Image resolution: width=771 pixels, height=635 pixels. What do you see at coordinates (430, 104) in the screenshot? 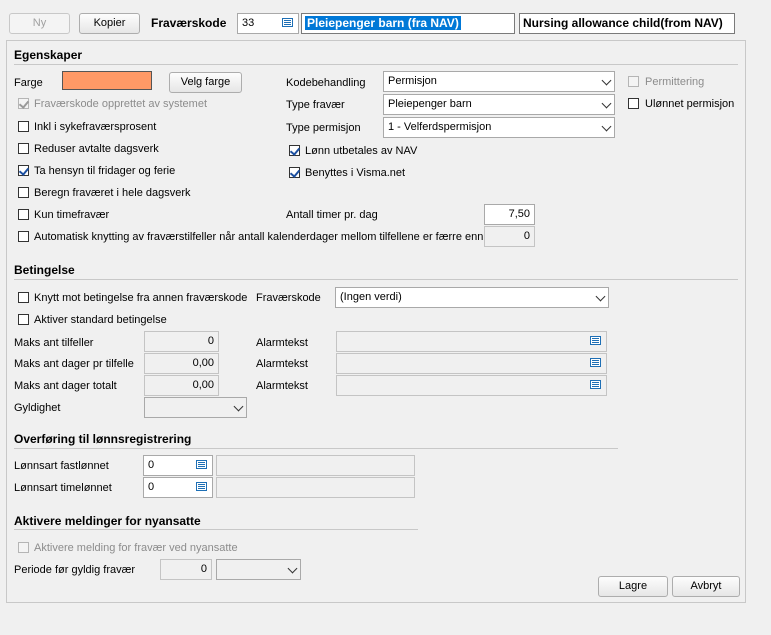
I see `type-fravaer-value: Pleiepenger barn` at bounding box center [430, 104].